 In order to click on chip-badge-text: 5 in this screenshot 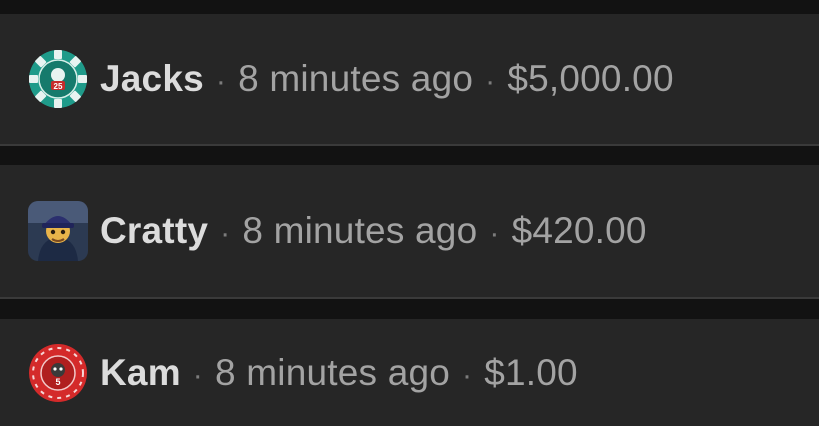, I will do `click(57, 382)`.